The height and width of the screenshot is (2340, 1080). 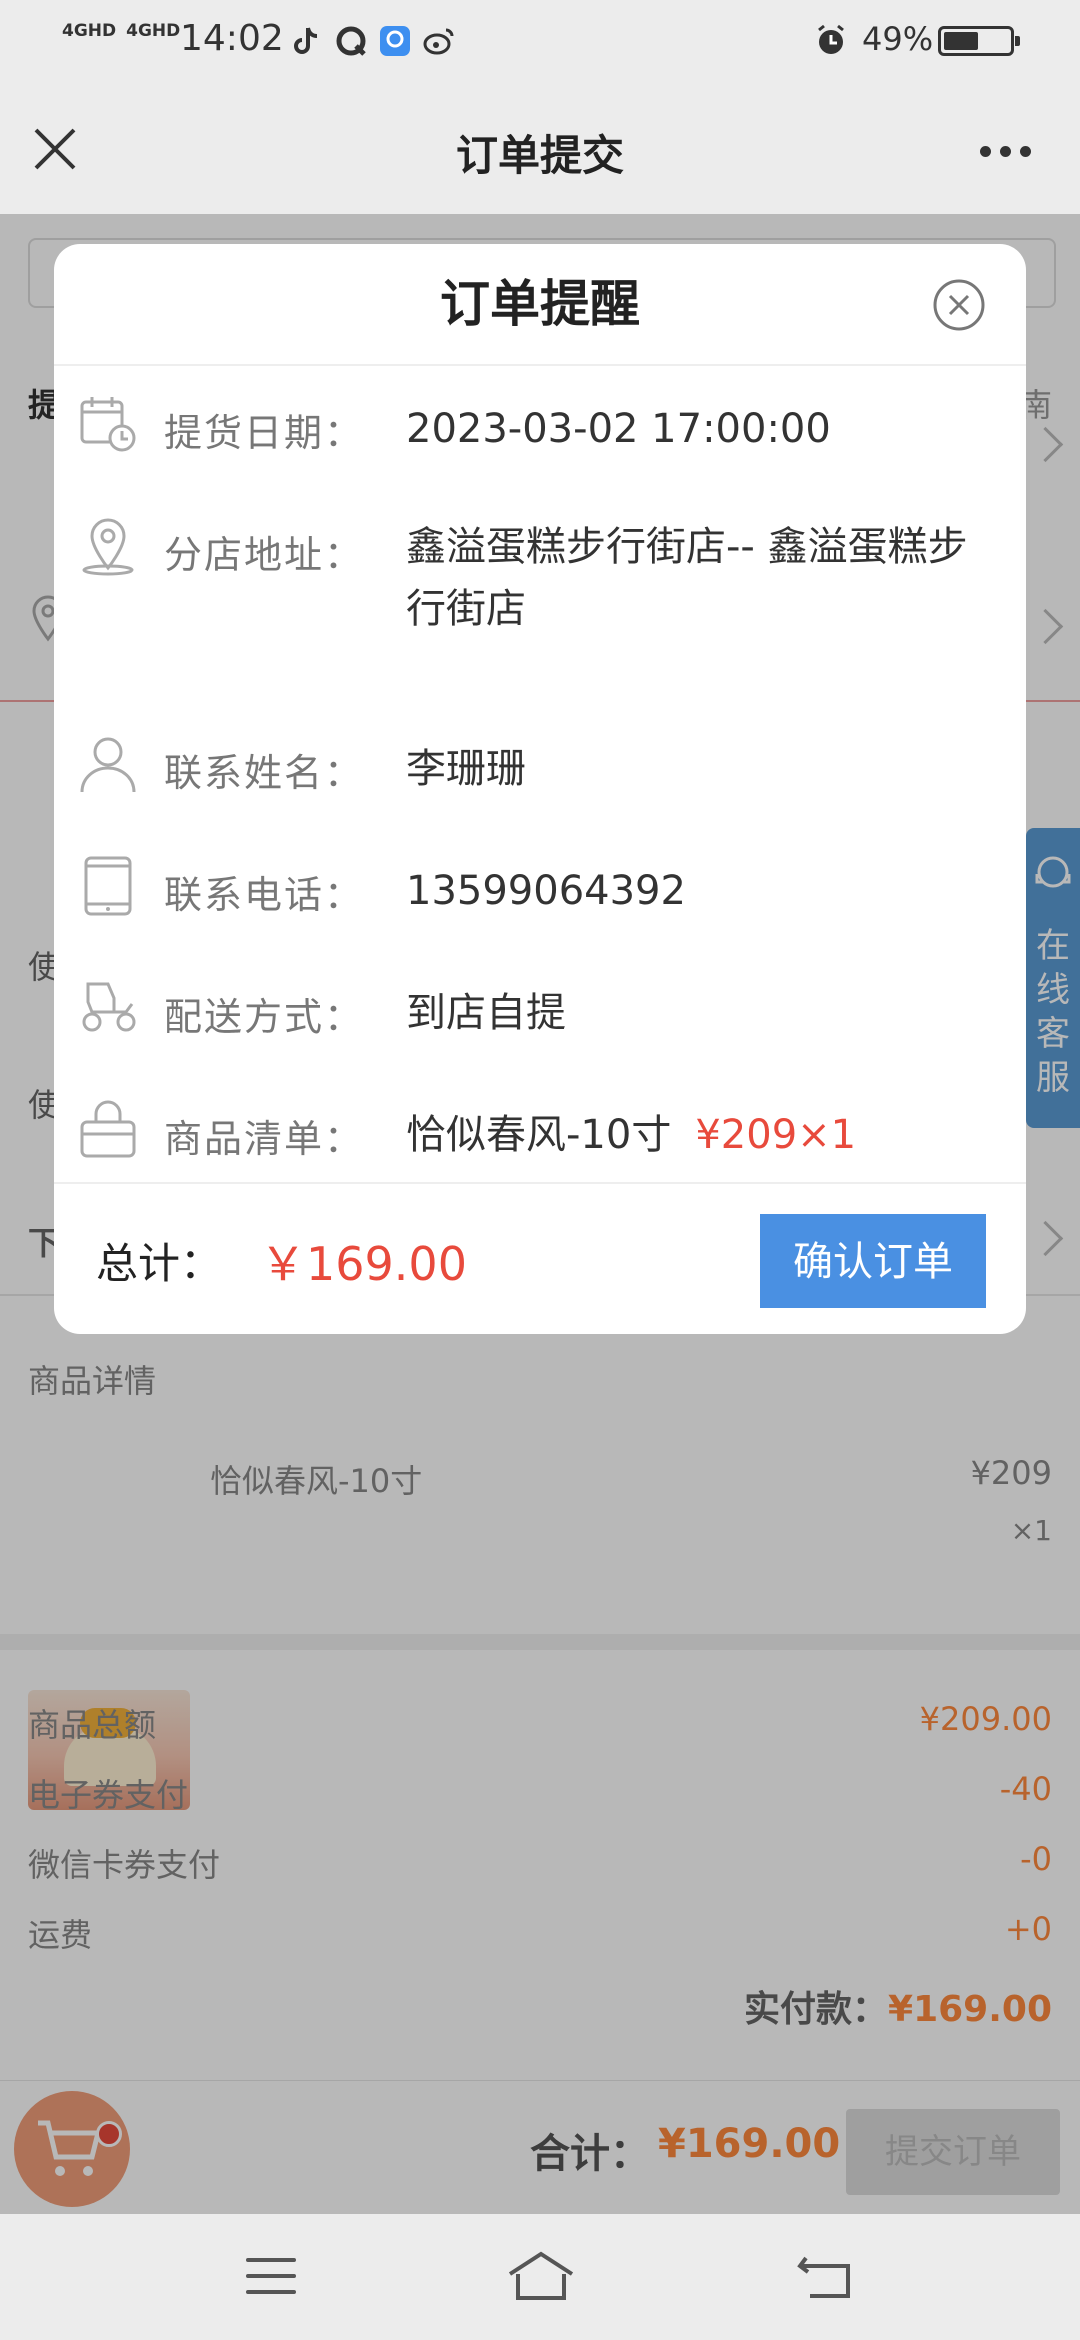 What do you see at coordinates (108, 1129) in the screenshot?
I see `shopping-bag-icon` at bounding box center [108, 1129].